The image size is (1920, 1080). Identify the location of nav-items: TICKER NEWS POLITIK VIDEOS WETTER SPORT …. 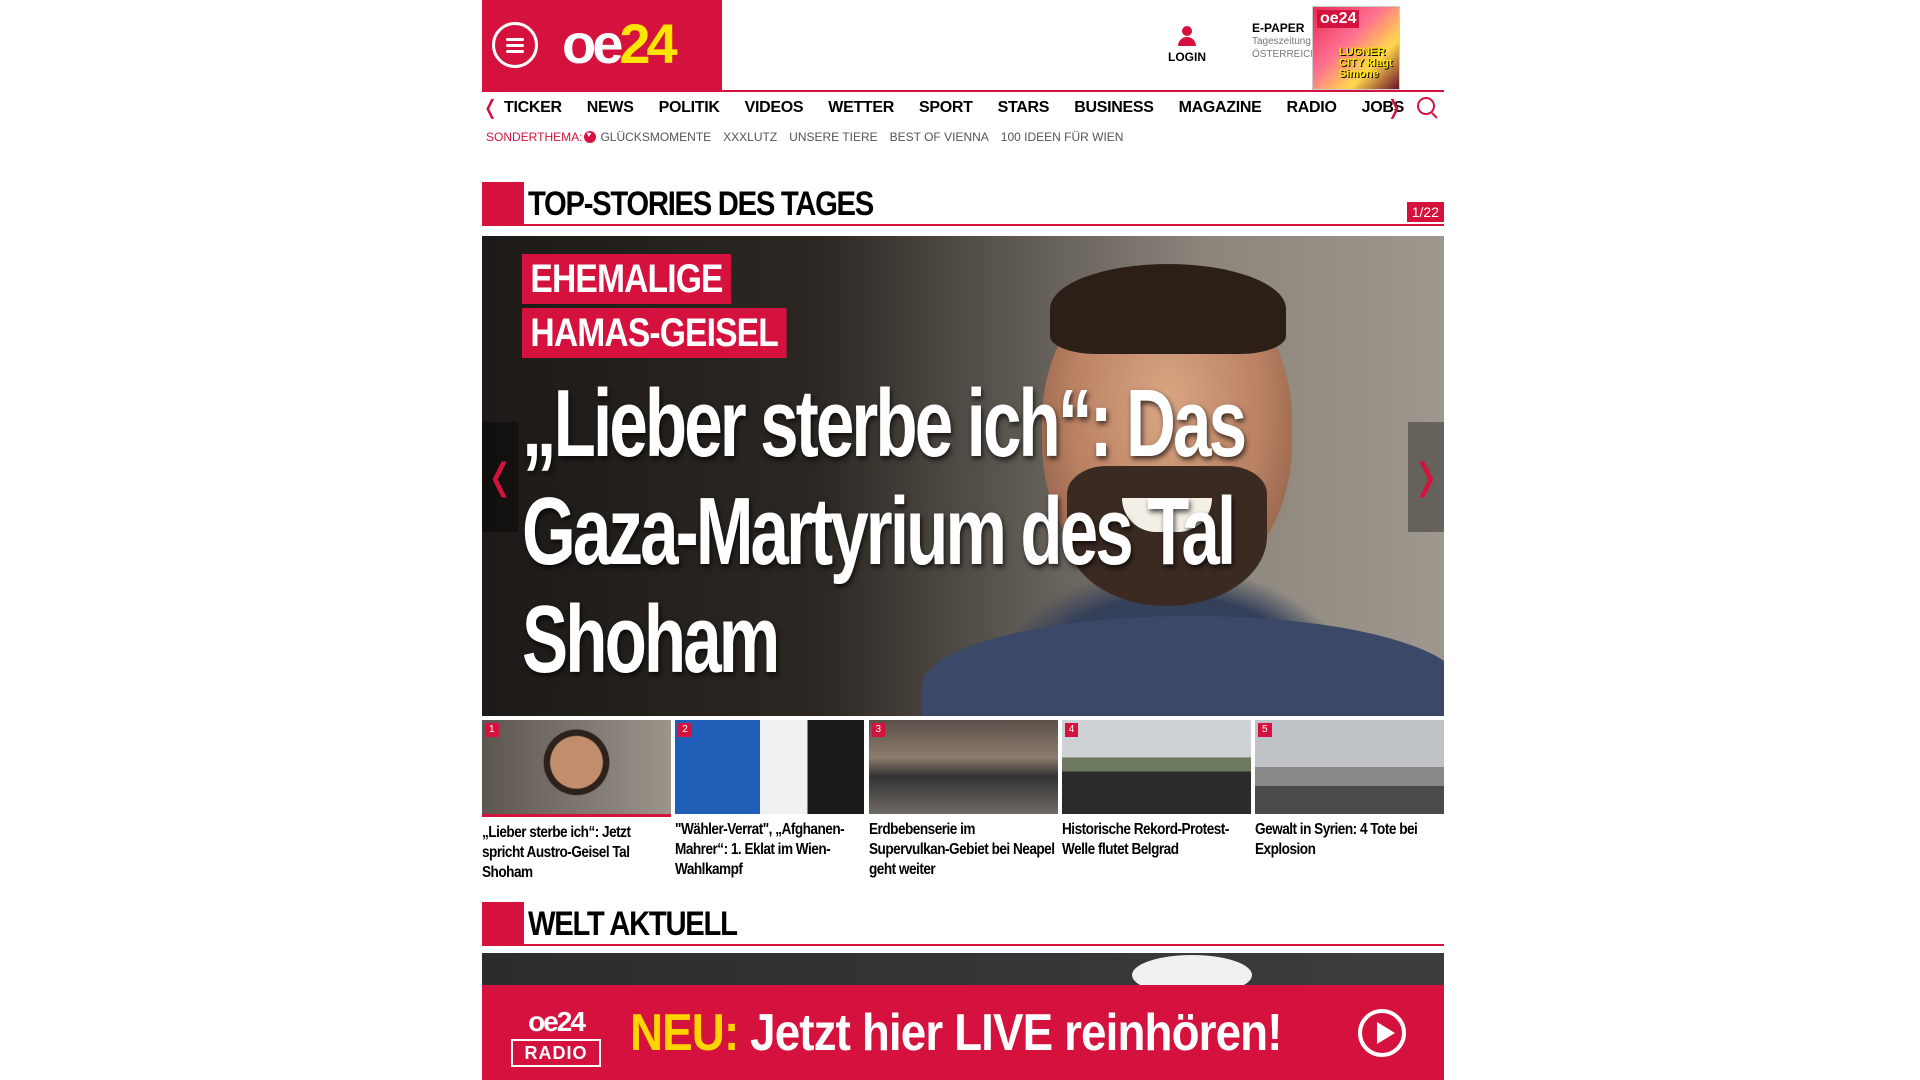
(966, 108).